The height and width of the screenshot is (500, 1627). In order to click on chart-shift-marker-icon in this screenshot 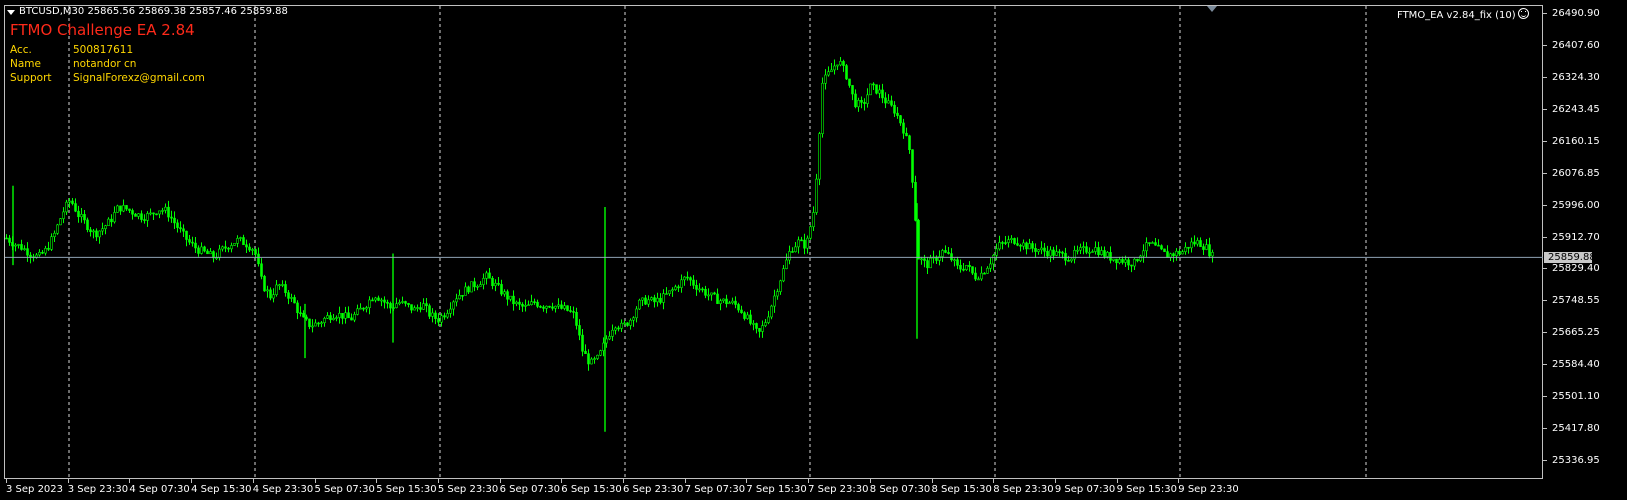, I will do `click(1212, 9)`.